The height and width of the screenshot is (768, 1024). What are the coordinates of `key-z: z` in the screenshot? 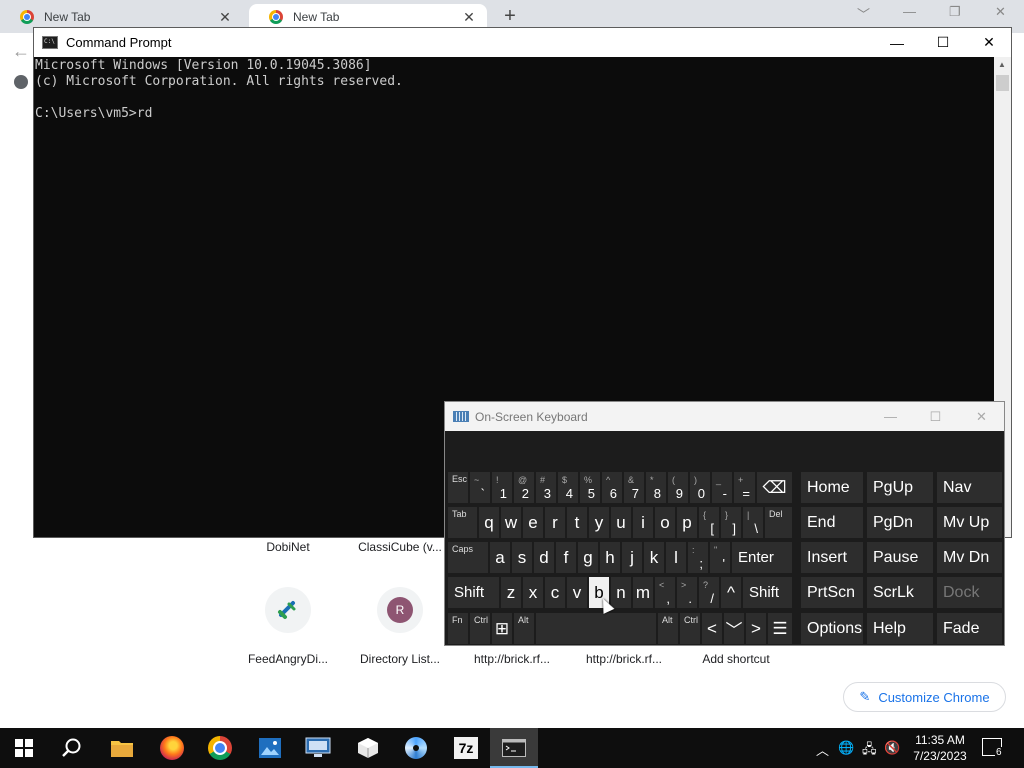 It's located at (511, 592).